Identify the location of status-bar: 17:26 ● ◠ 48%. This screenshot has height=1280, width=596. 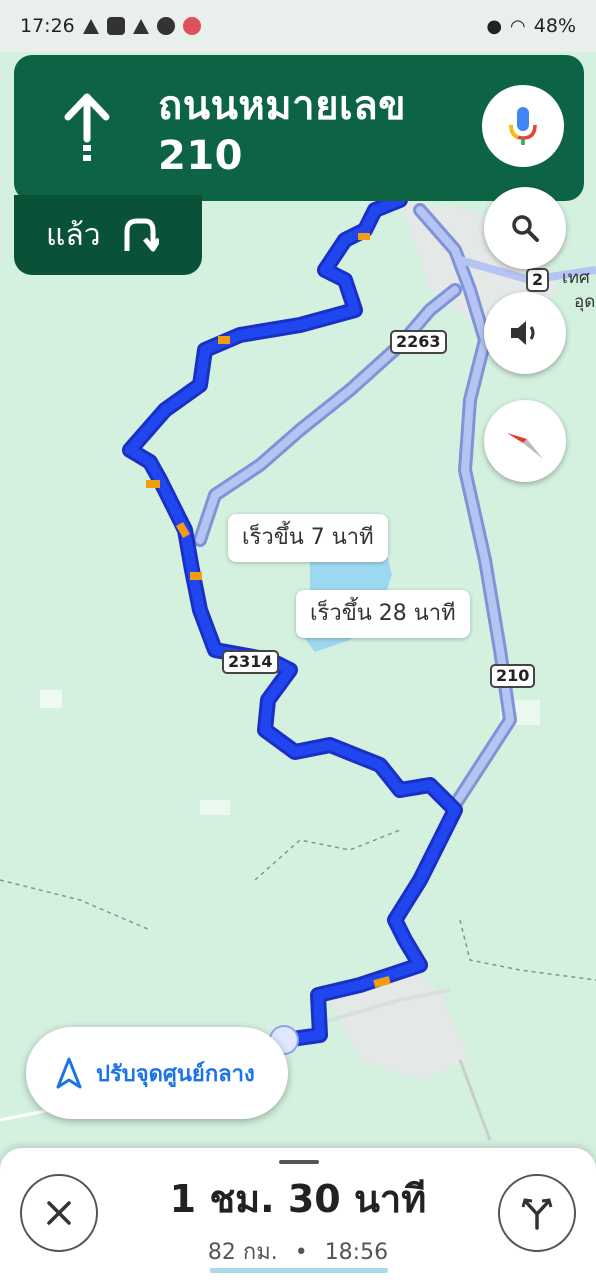
(298, 26).